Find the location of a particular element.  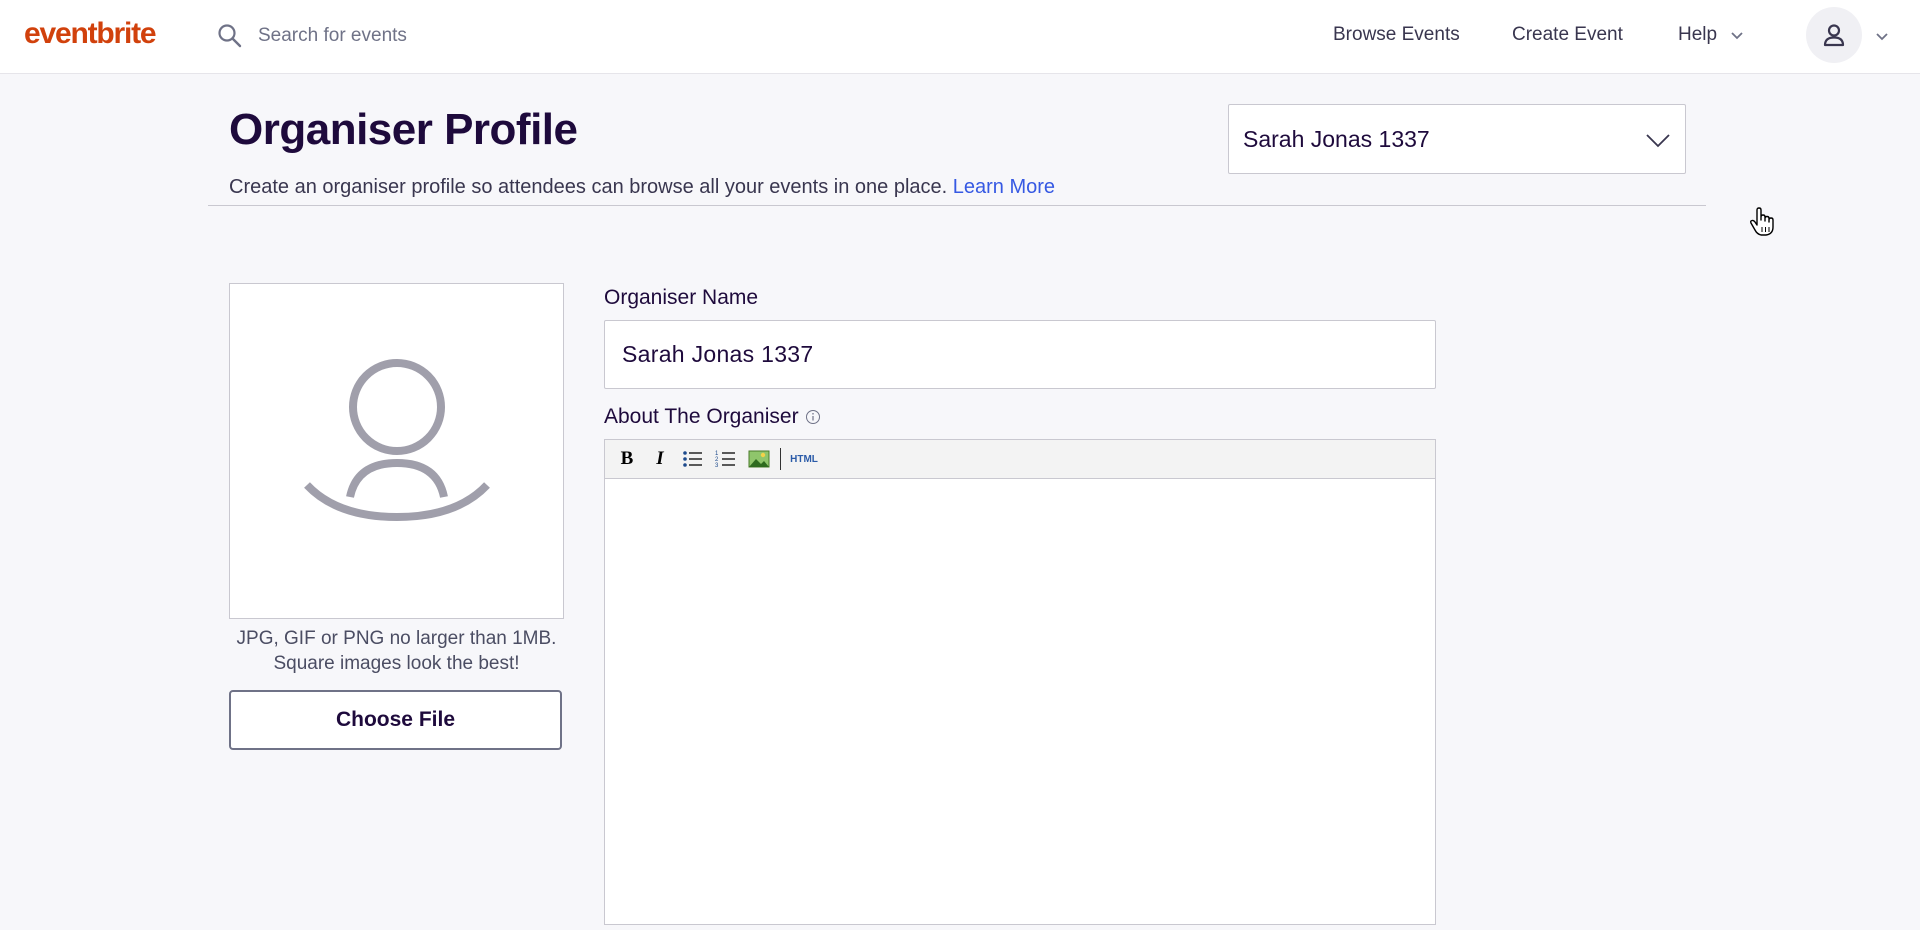

editor-toolbar: B I 1 2 3 HTML is located at coordinates (1020, 459).